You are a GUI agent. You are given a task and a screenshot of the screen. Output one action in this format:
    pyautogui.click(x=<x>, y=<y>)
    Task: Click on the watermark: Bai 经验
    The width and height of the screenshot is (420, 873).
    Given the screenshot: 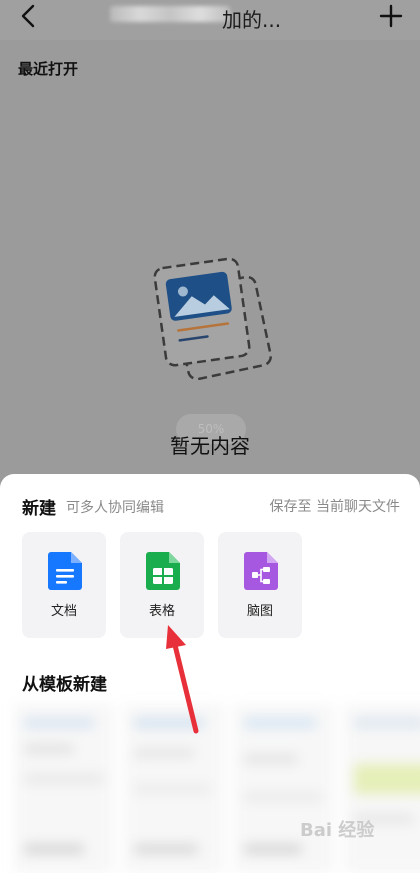 What is the action you would take?
    pyautogui.click(x=337, y=830)
    